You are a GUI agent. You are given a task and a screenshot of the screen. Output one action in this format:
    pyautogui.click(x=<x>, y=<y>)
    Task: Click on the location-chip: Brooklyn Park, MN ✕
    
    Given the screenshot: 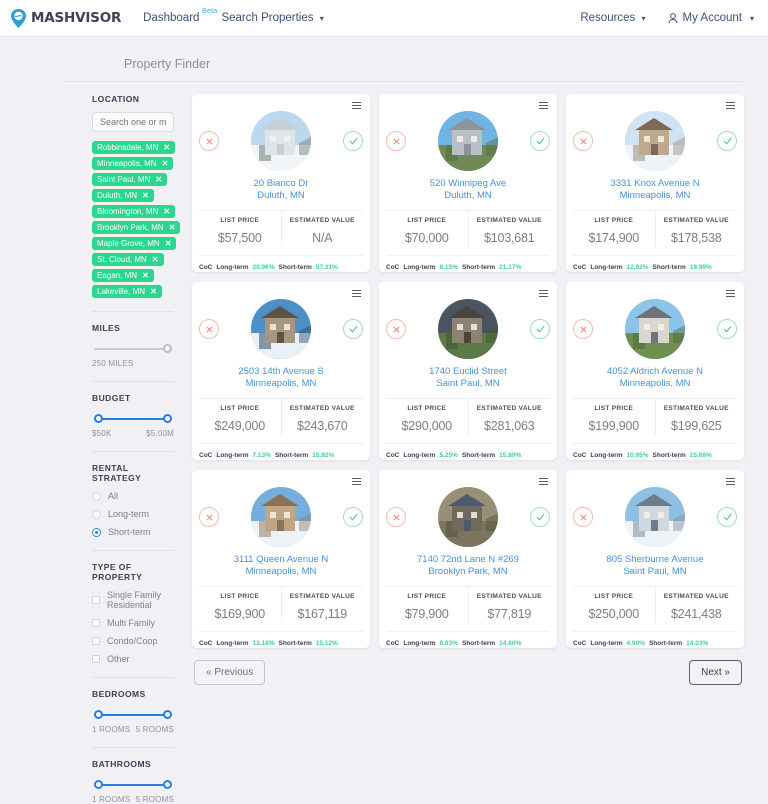 What is the action you would take?
    pyautogui.click(x=136, y=227)
    